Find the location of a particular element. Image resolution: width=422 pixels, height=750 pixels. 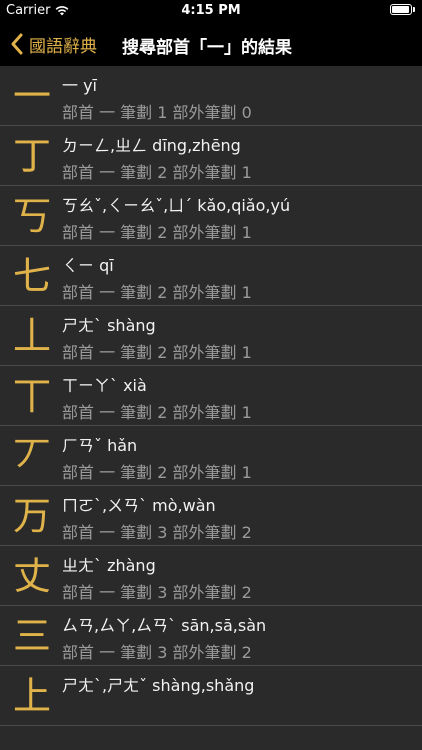

pronunciation: ㄎㄠˇ,ㄑㄧㄠˇ,ㄩˊ kǎo,qiǎo,yú is located at coordinates (176, 205).